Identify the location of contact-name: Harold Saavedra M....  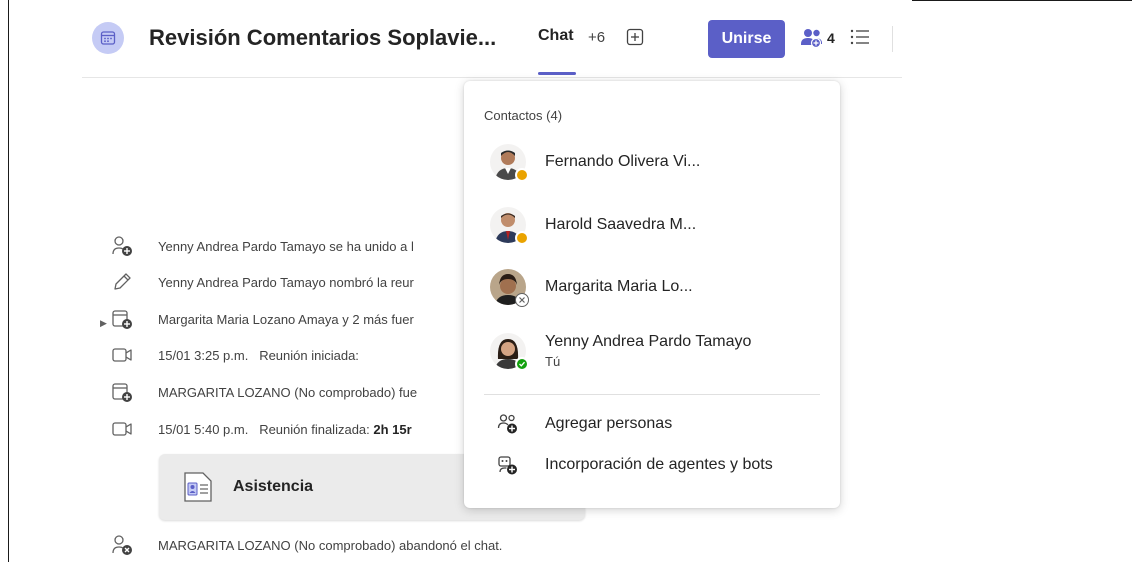
(621, 224).